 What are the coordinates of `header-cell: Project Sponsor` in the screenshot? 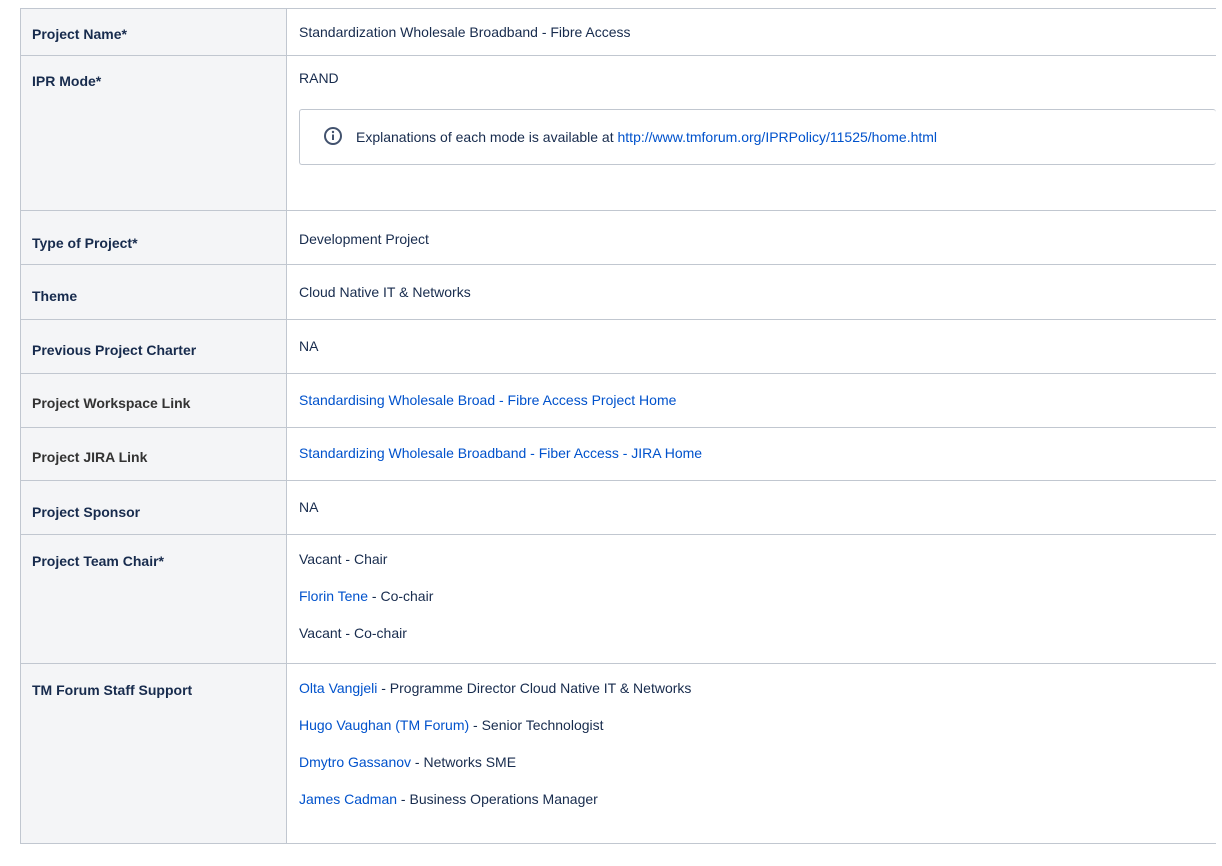 It's located at (153, 507).